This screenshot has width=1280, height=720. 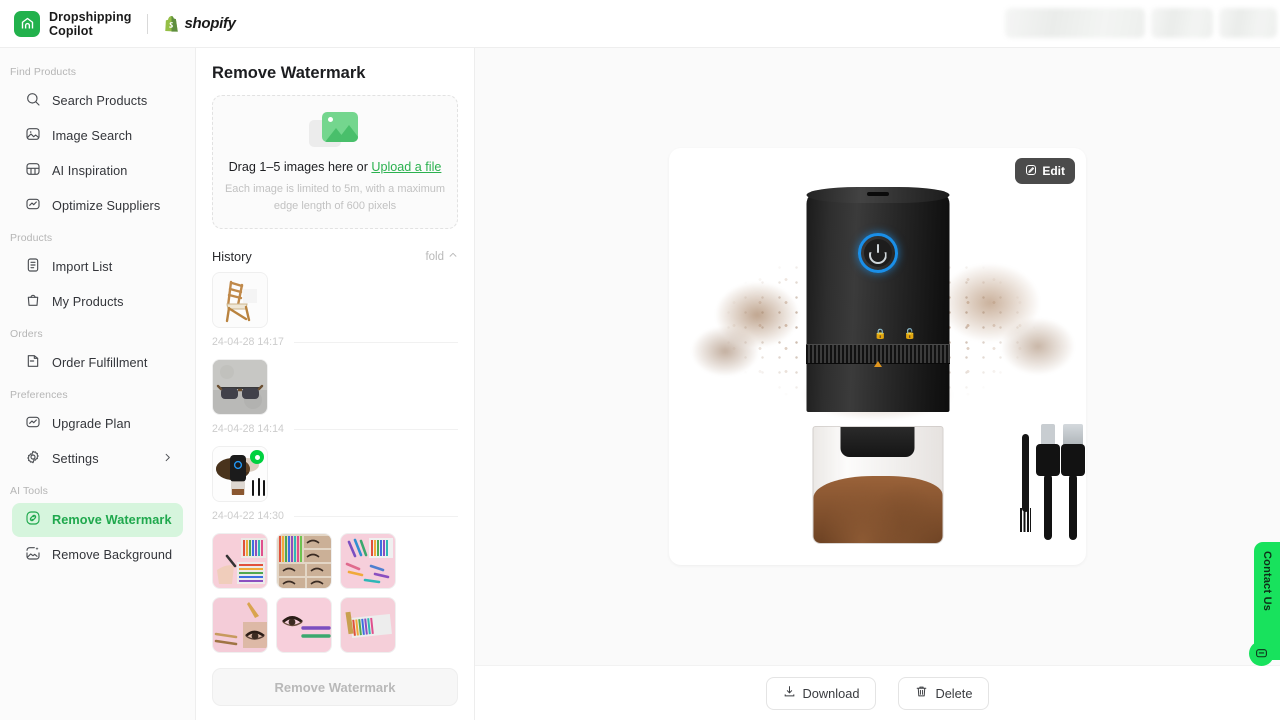 I want to click on history-fold-toggle: fold, so click(x=441, y=256).